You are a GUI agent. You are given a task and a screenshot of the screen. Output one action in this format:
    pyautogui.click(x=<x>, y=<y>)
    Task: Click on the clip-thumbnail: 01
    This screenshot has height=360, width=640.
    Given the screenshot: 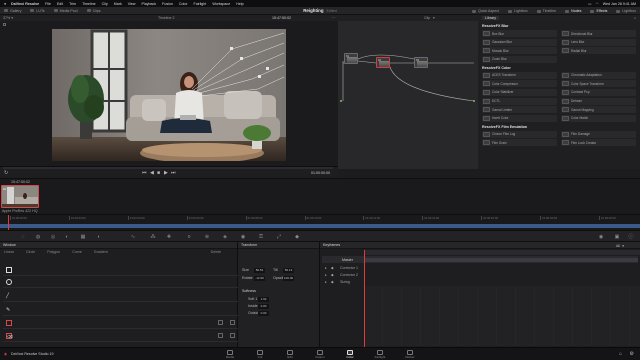 What is the action you would take?
    pyautogui.click(x=20, y=196)
    